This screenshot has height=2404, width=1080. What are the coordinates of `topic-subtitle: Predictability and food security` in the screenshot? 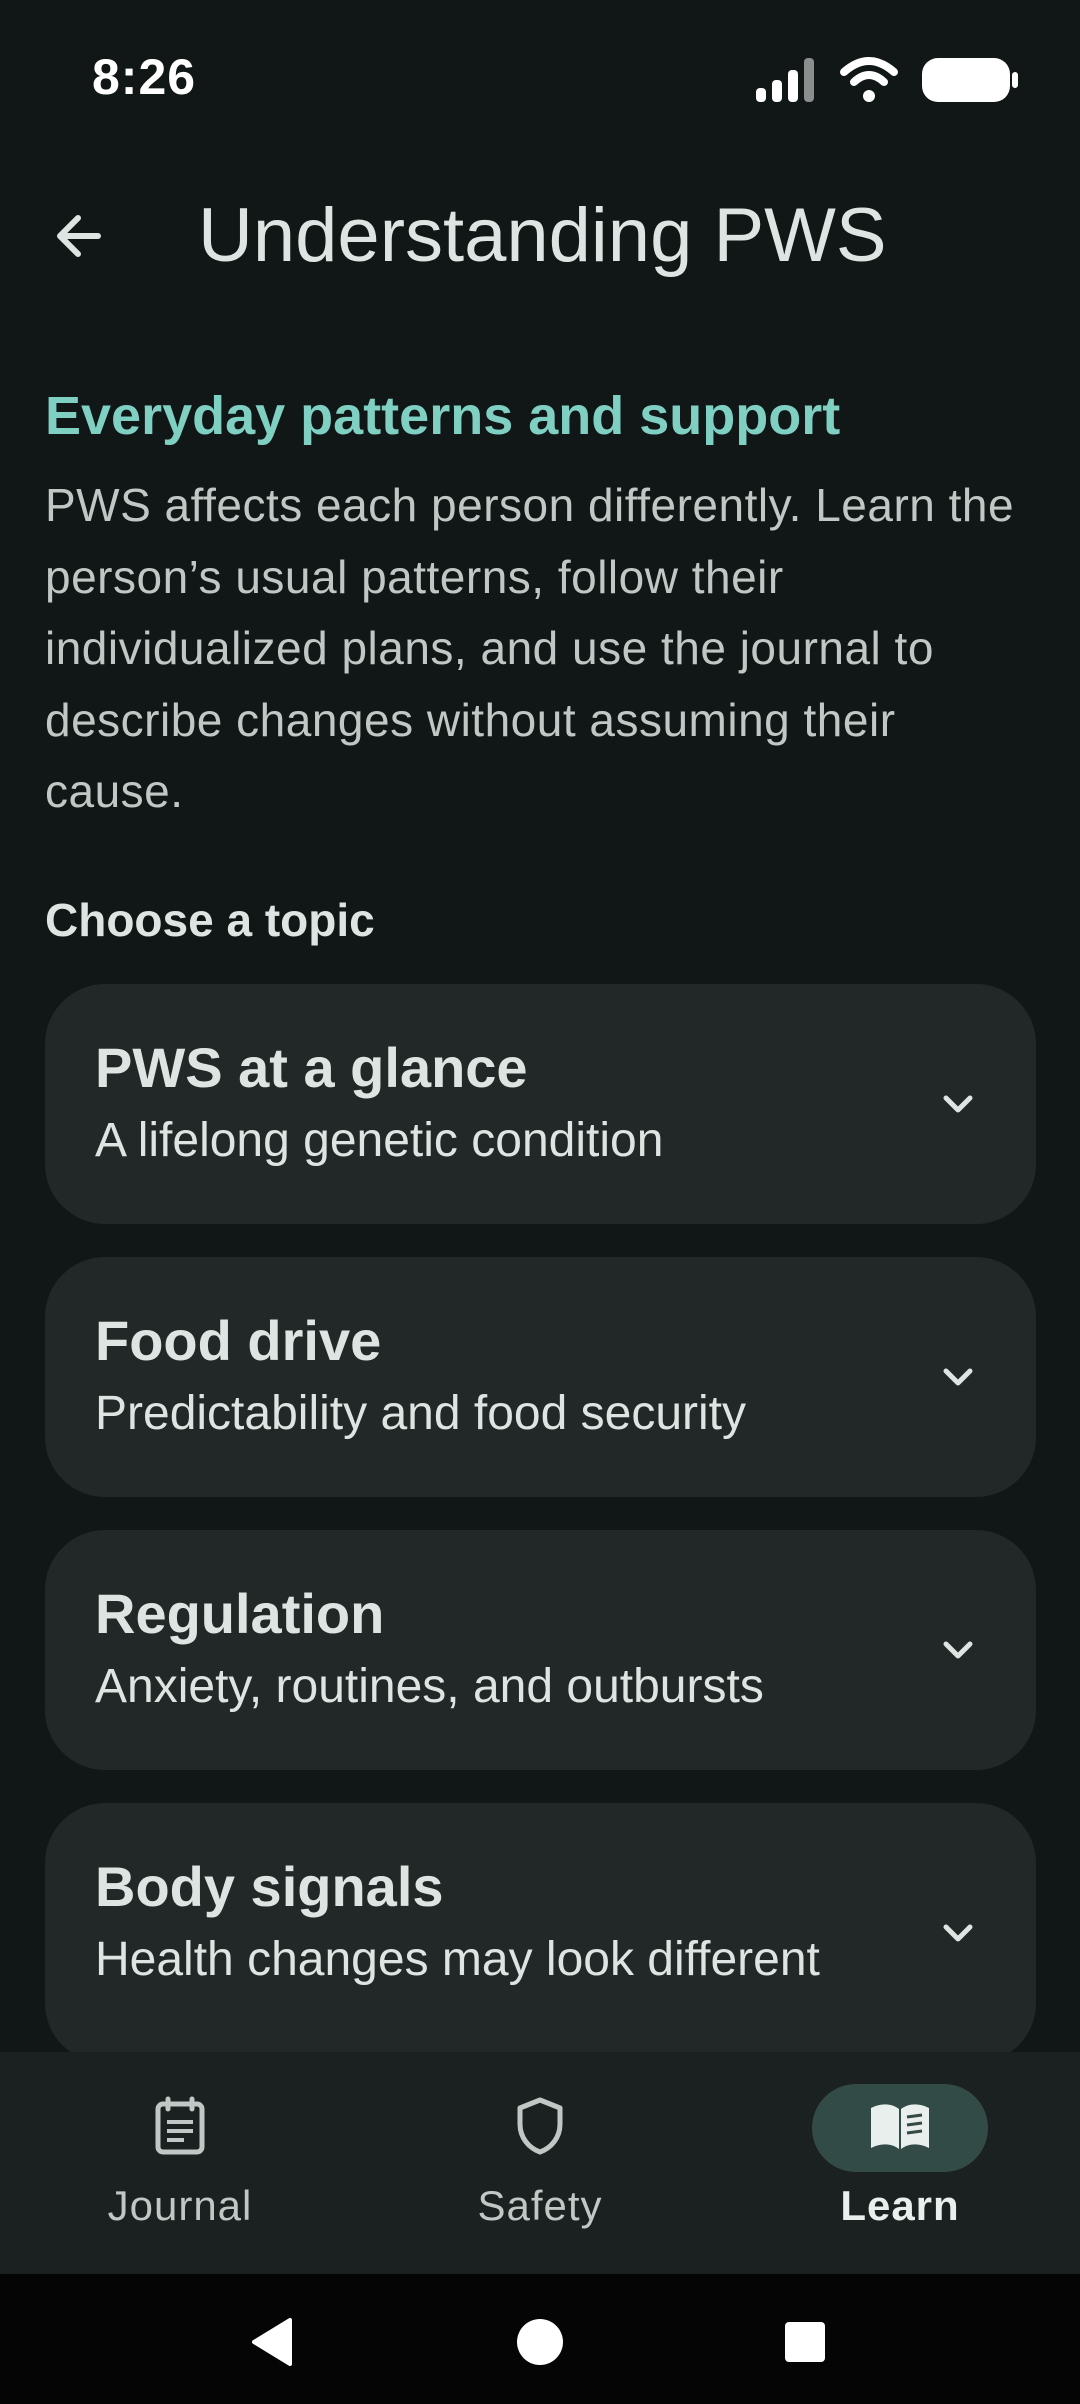 It's located at (420, 1413).